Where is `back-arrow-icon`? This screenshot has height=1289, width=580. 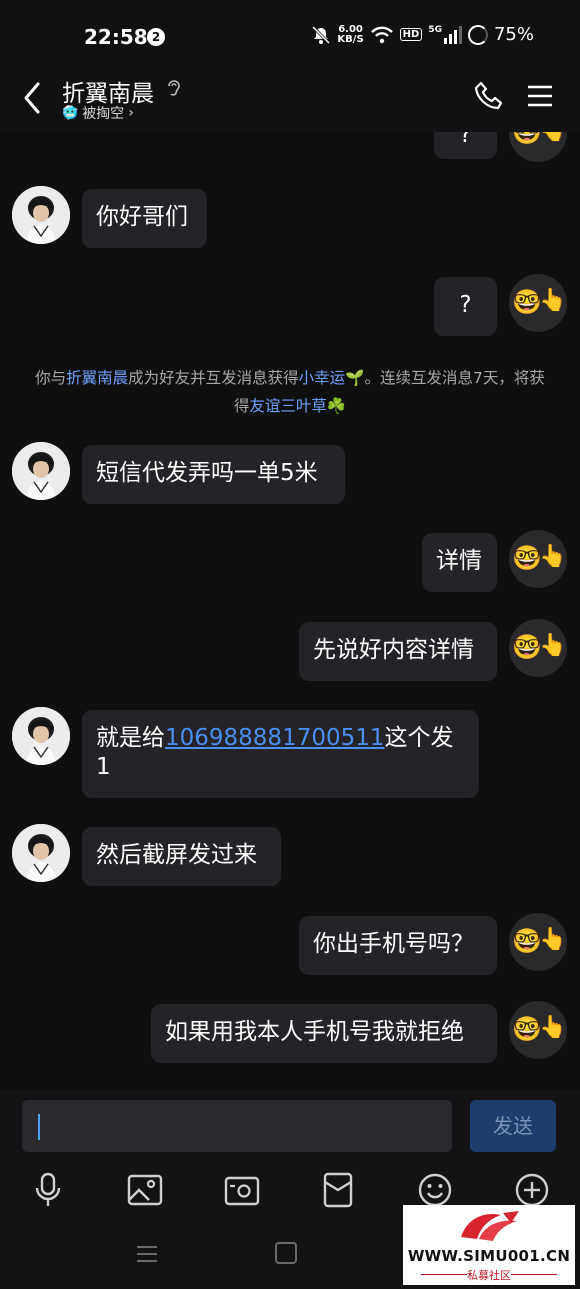
back-arrow-icon is located at coordinates (33, 98).